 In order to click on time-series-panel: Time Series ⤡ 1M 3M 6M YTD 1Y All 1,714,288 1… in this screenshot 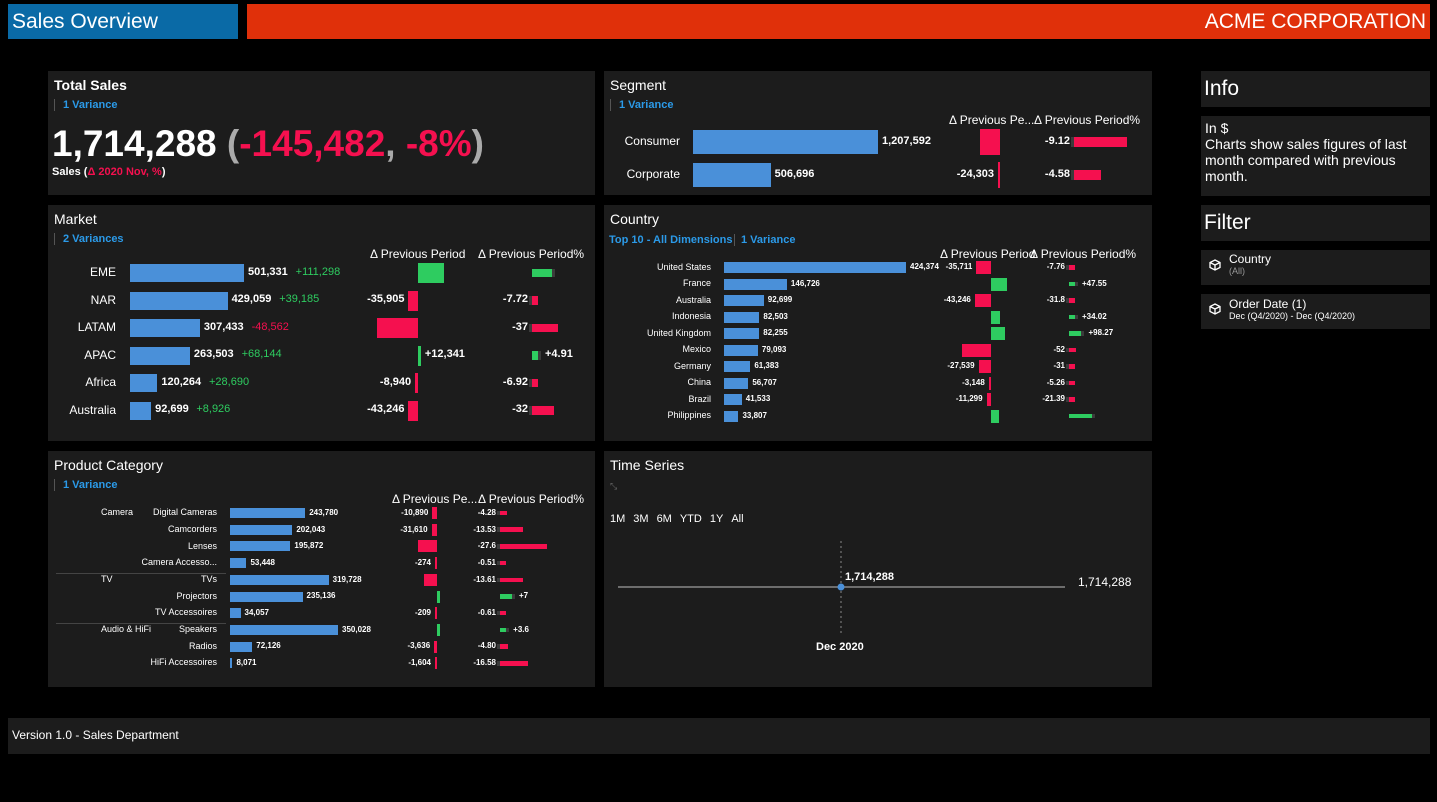, I will do `click(878, 569)`.